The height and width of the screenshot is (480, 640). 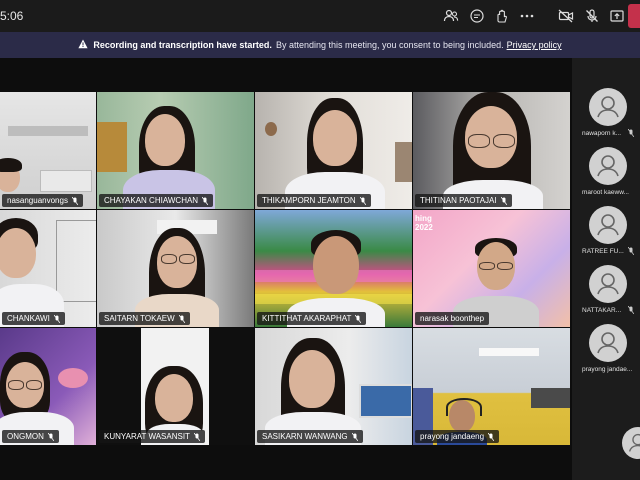 What do you see at coordinates (534, 45) in the screenshot?
I see `privacy-policy-link: Privacy policy` at bounding box center [534, 45].